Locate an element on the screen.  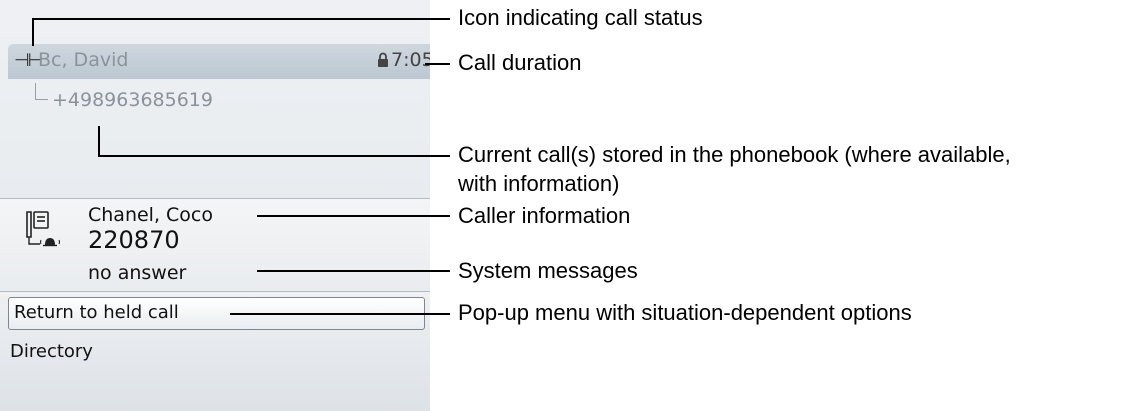
annotation-status-icon: Icon indicating call status is located at coordinates (580, 17).